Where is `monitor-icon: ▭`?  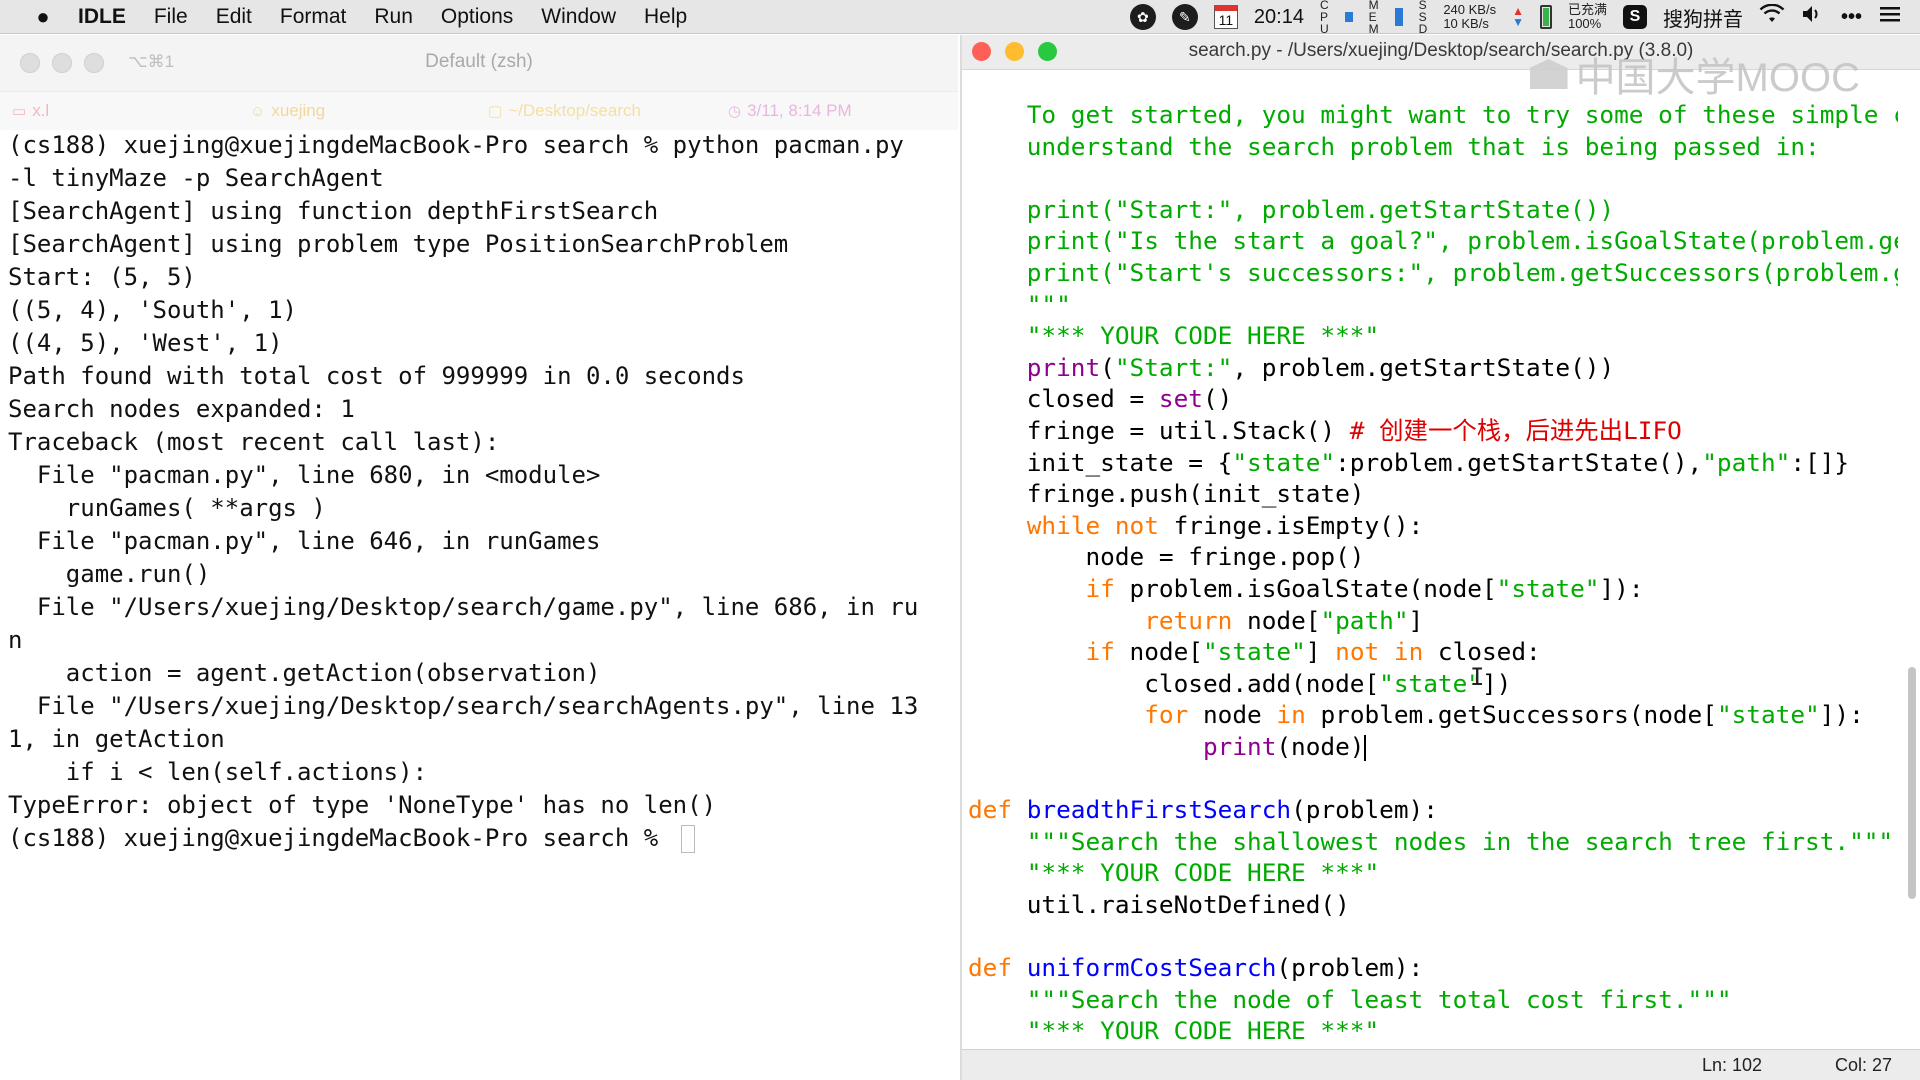 monitor-icon: ▭ is located at coordinates (19, 111).